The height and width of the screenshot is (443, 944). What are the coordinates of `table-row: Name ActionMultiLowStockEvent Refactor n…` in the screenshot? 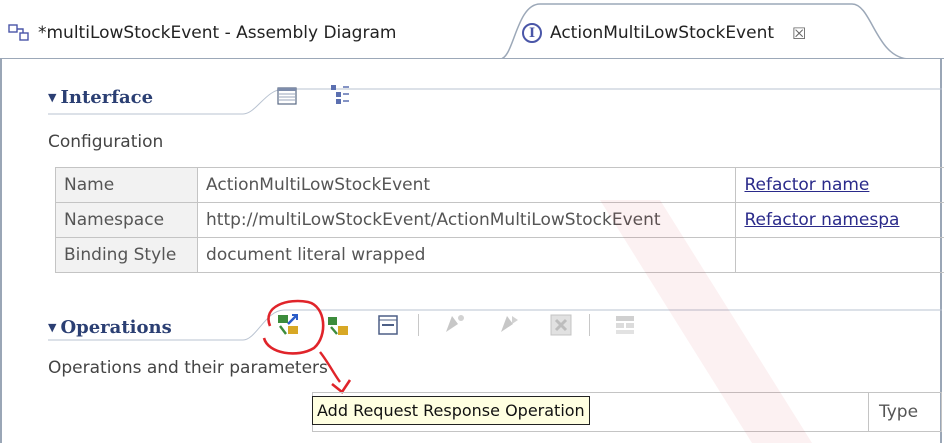 It's located at (499, 185).